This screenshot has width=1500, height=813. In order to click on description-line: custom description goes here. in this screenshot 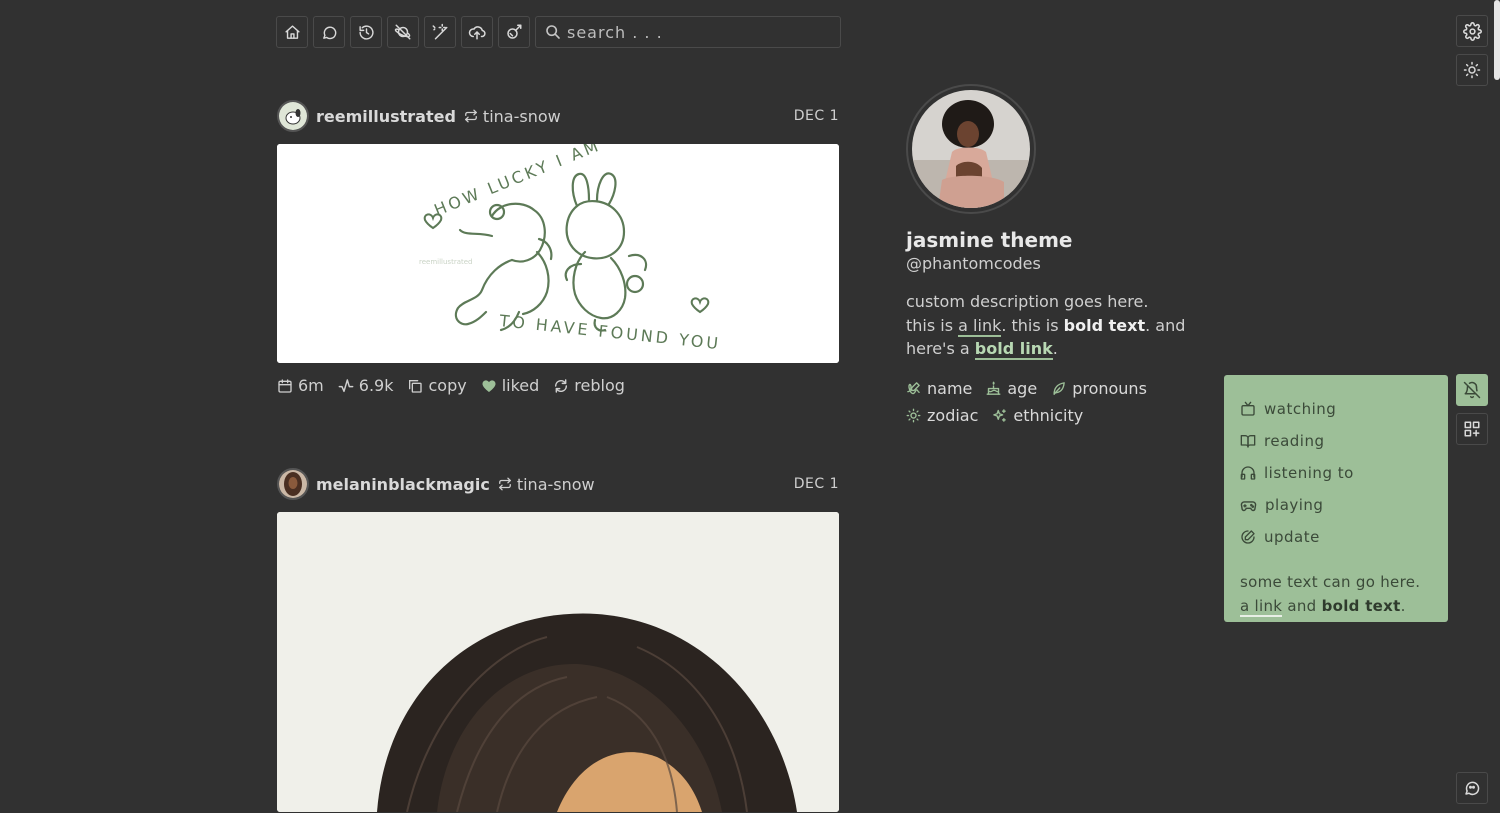, I will do `click(1027, 301)`.